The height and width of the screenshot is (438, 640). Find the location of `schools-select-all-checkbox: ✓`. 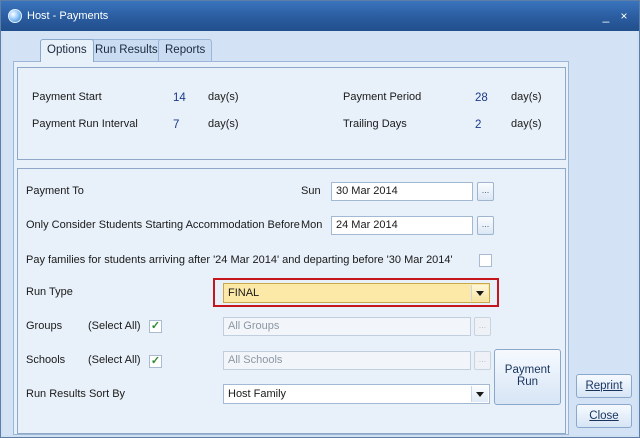

schools-select-all-checkbox: ✓ is located at coordinates (155, 361).